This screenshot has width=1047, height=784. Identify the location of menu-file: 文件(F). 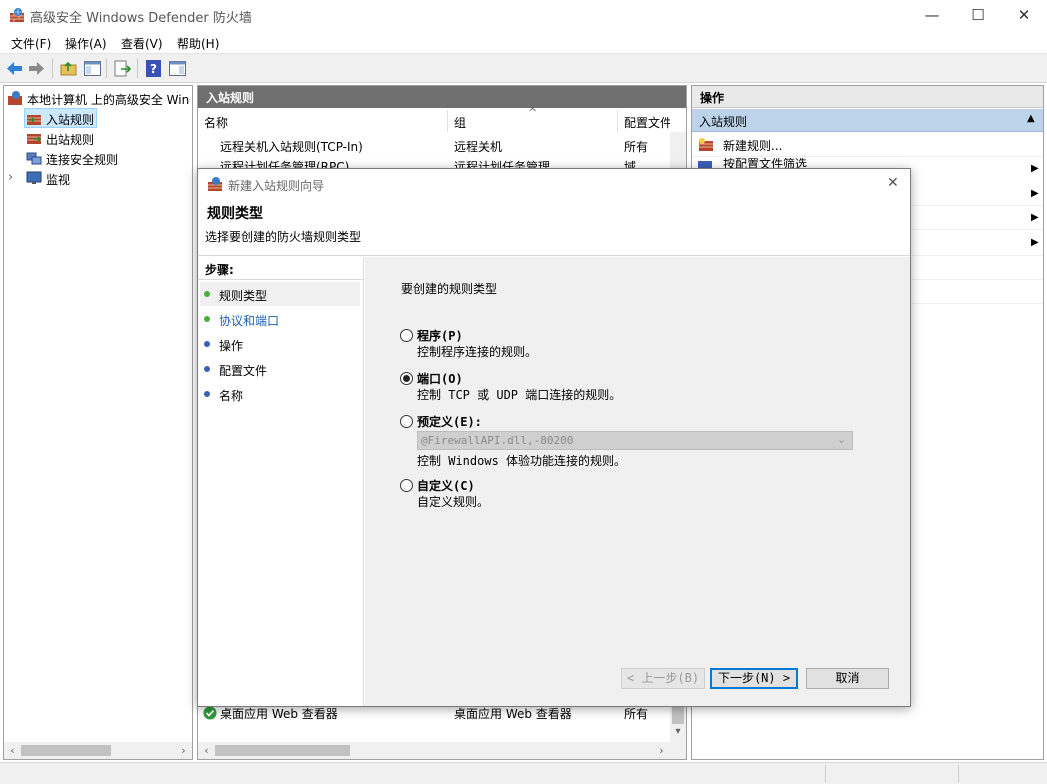
(31, 43).